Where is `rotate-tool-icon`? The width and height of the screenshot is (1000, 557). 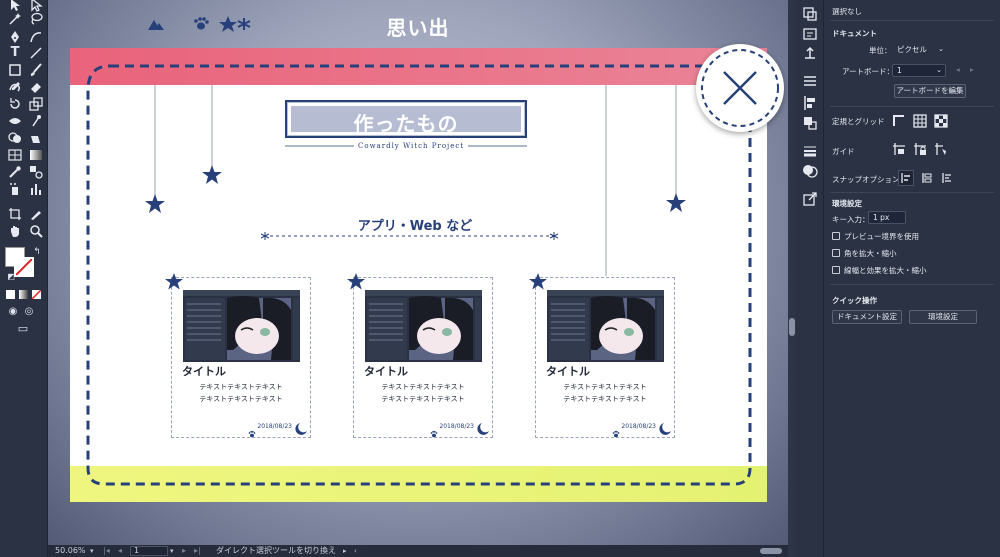 rotate-tool-icon is located at coordinates (15, 104).